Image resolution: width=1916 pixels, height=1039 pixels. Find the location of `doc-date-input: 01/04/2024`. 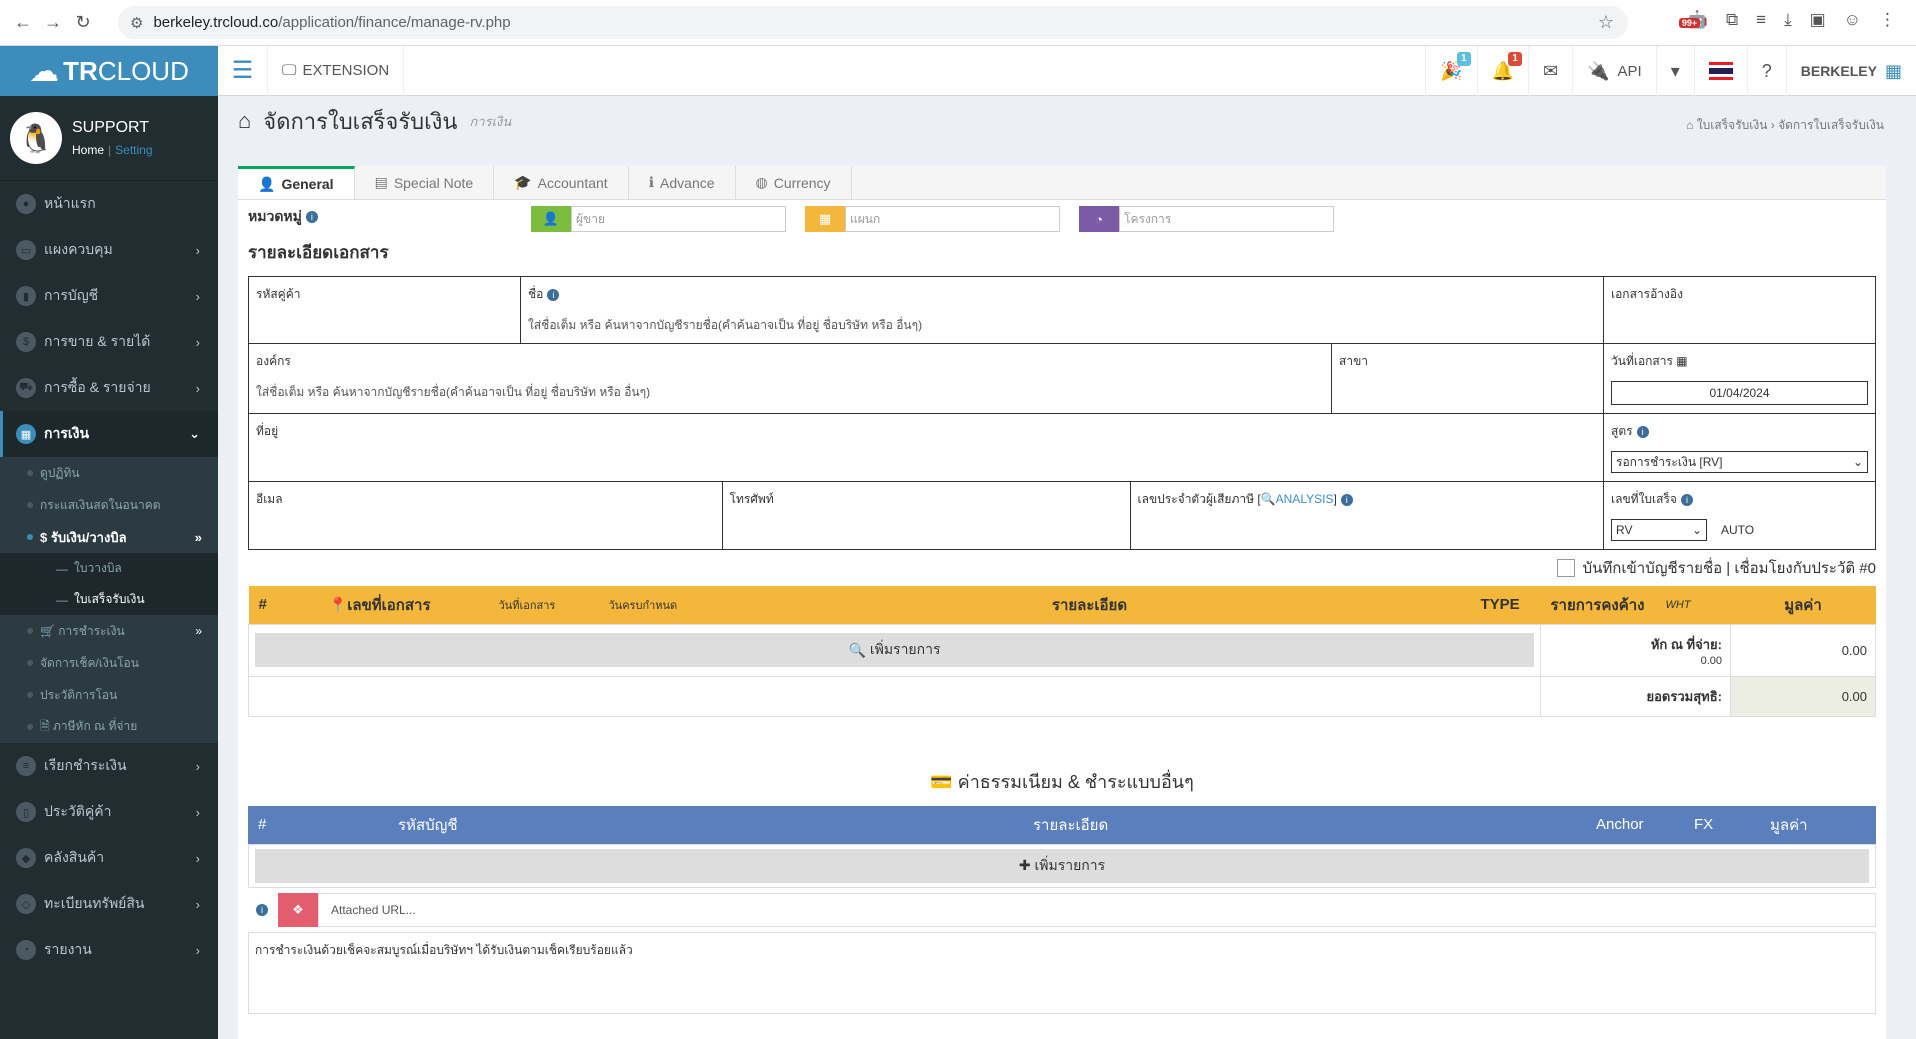

doc-date-input: 01/04/2024 is located at coordinates (1739, 393).